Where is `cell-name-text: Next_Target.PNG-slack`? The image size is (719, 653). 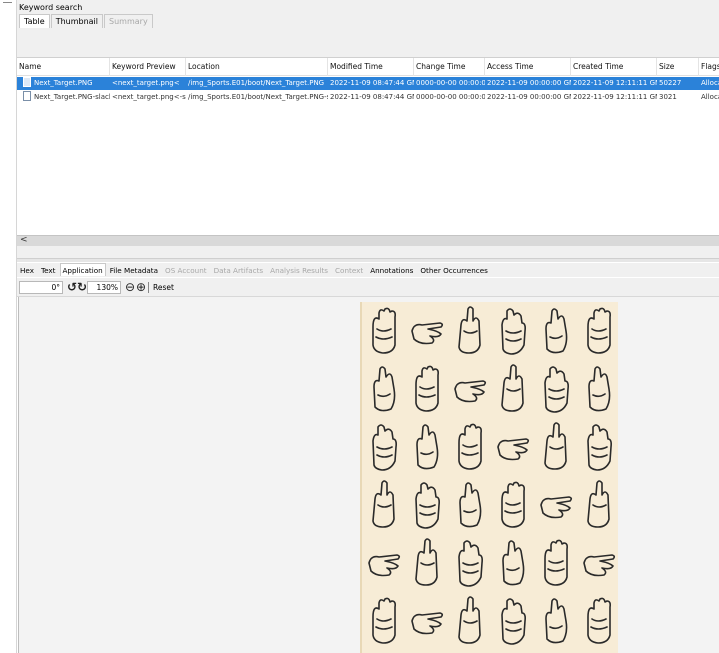 cell-name-text: Next_Target.PNG-slack is located at coordinates (72, 97).